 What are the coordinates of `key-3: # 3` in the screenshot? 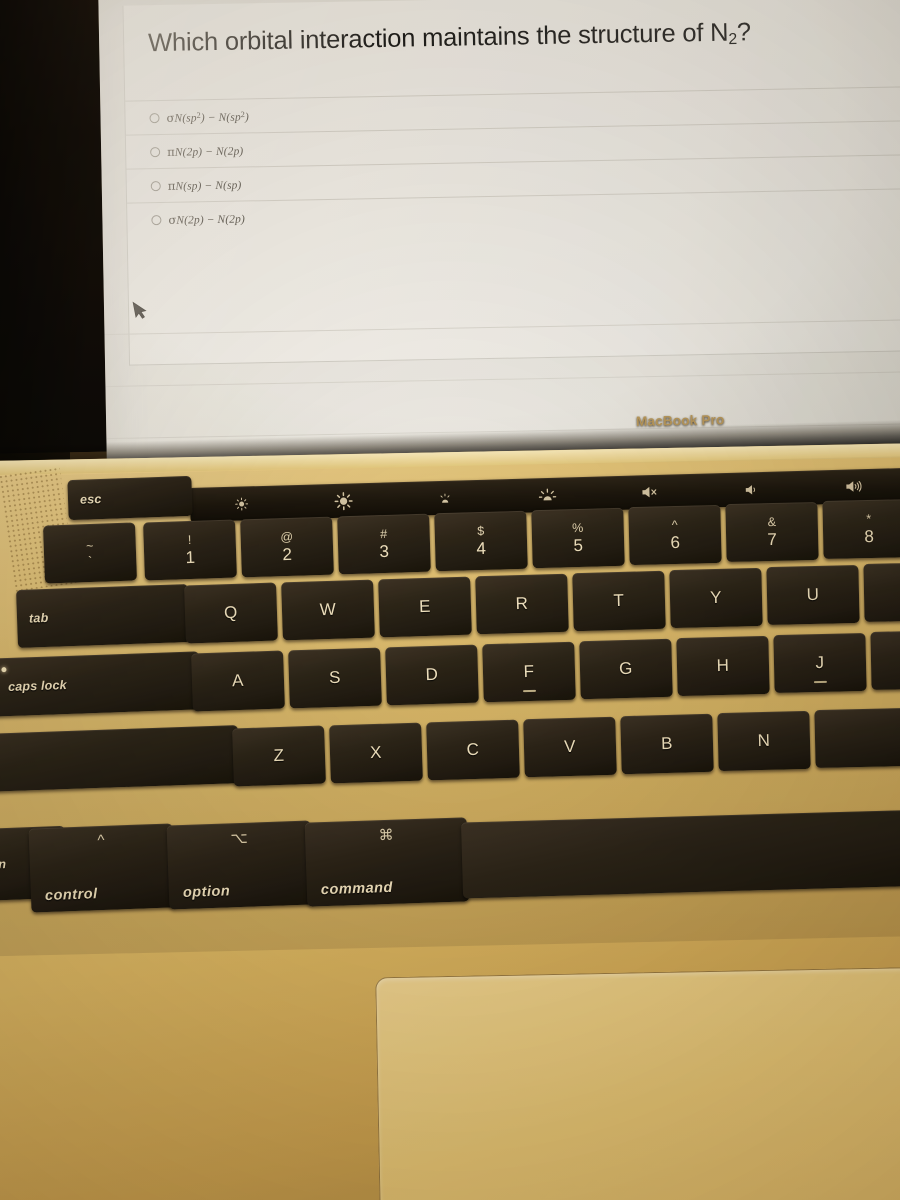 It's located at (384, 544).